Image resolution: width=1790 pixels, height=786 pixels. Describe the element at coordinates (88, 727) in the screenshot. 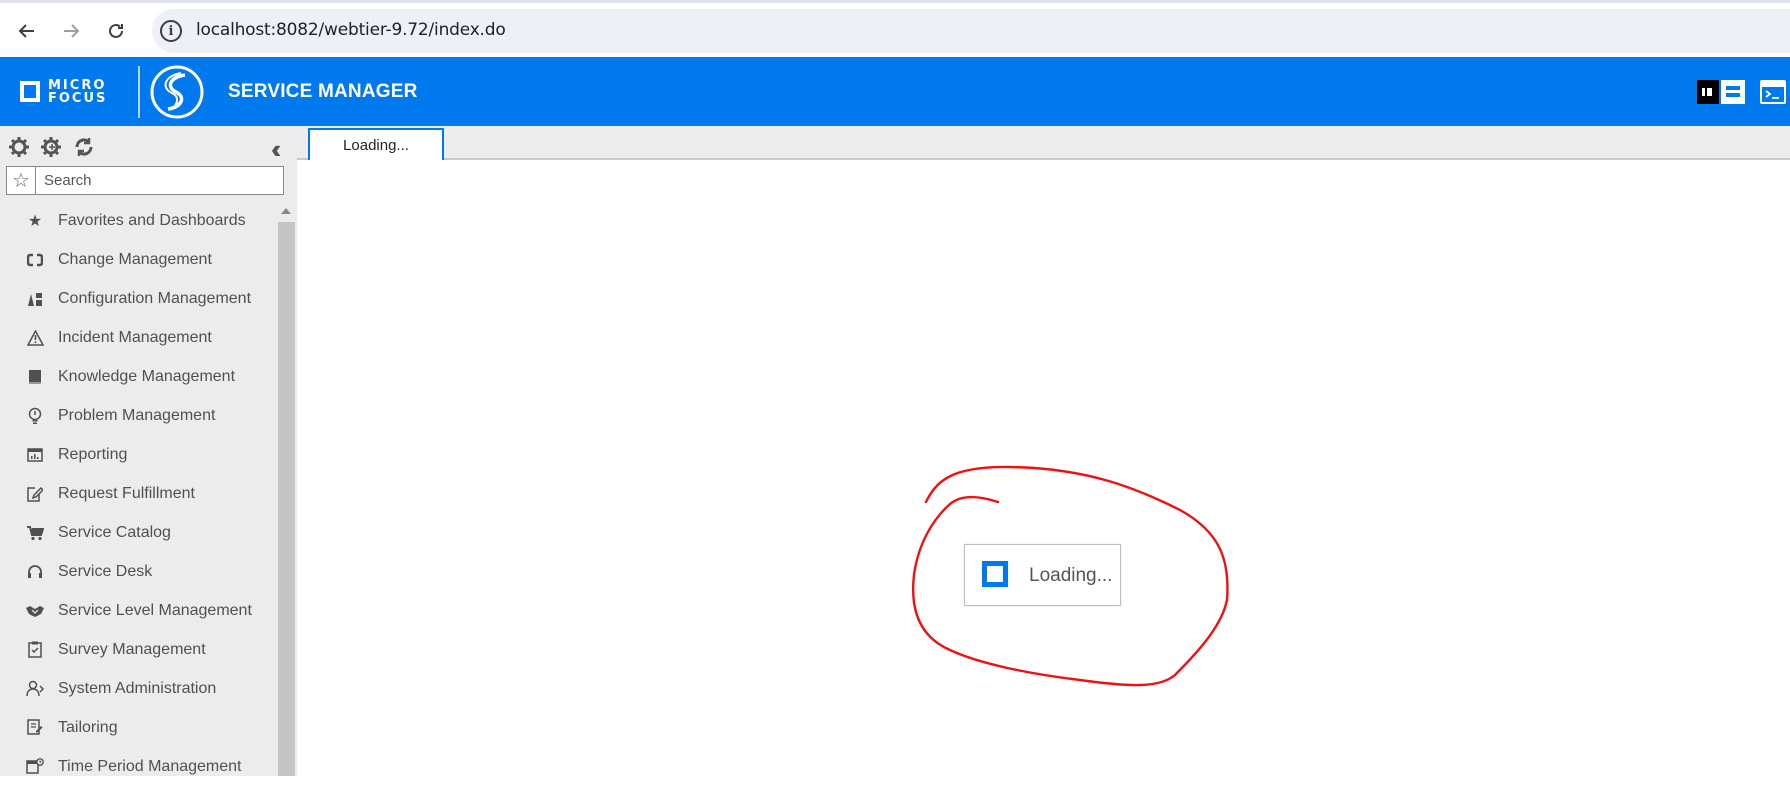

I see `sidebar-item-label: Tailoring` at that location.